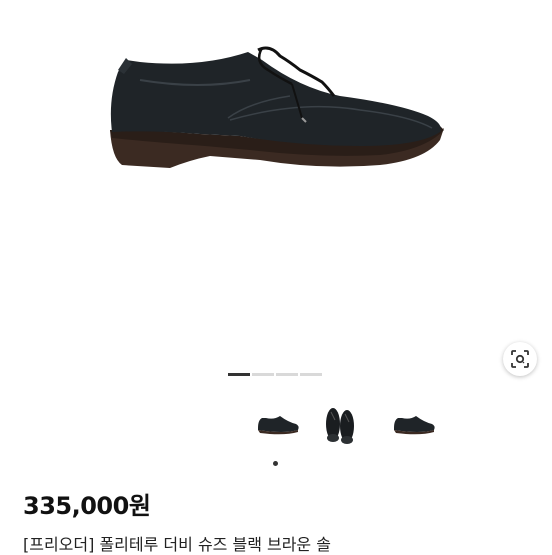  Describe the element at coordinates (279, 426) in the screenshot. I see `shoe-side-thumbnail` at that location.